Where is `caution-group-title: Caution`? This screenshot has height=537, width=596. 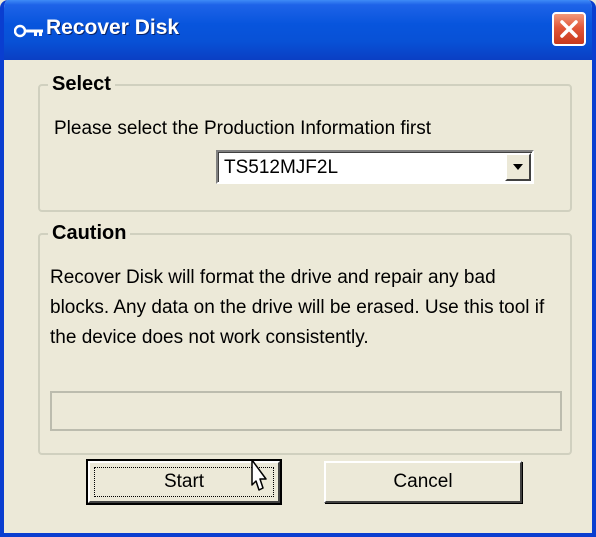 caution-group-title: Caution is located at coordinates (89, 233).